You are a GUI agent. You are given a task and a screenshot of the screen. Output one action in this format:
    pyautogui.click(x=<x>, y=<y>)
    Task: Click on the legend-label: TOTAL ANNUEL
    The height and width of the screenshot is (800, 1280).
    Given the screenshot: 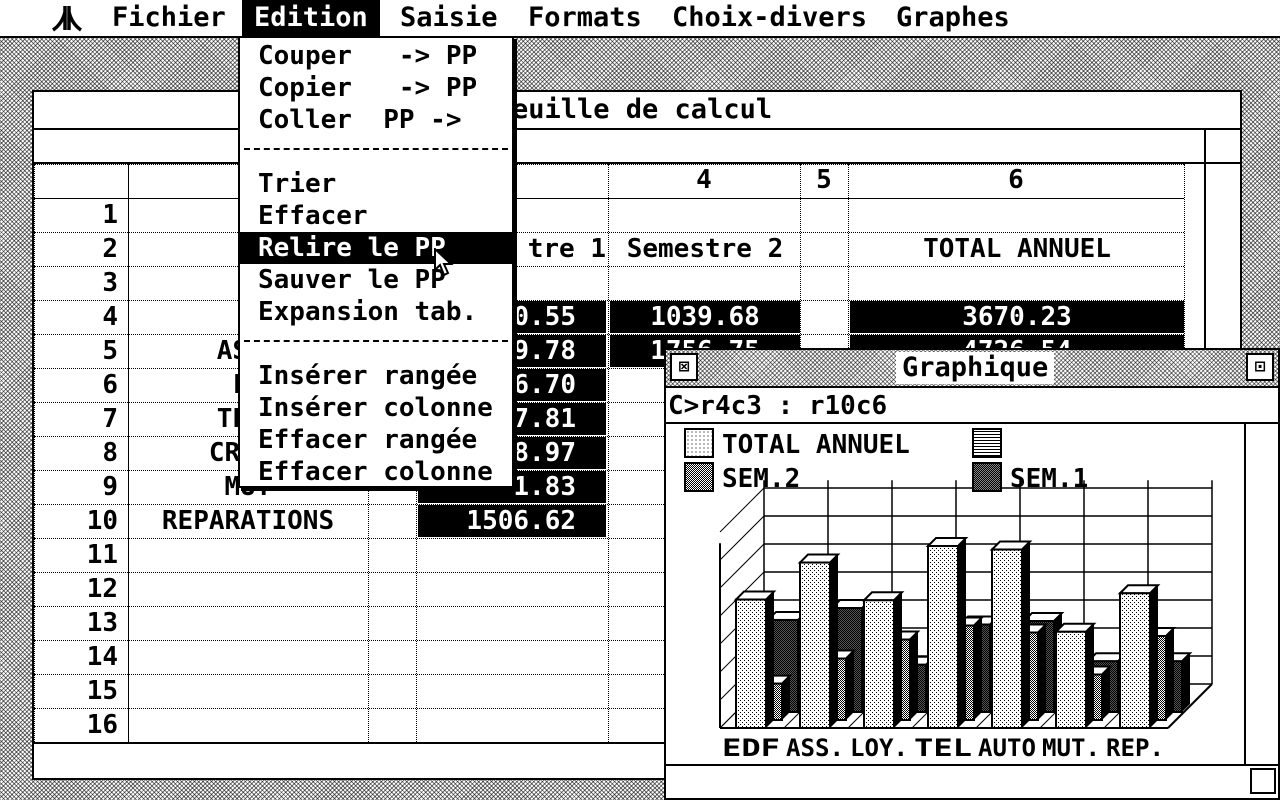 What is the action you would take?
    pyautogui.click(x=816, y=445)
    